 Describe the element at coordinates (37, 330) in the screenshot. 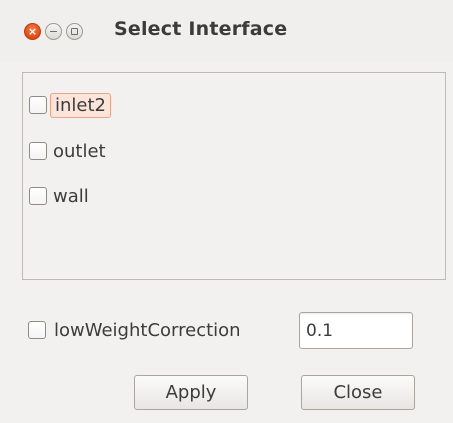

I see `low-weight-correction-checkbox` at that location.